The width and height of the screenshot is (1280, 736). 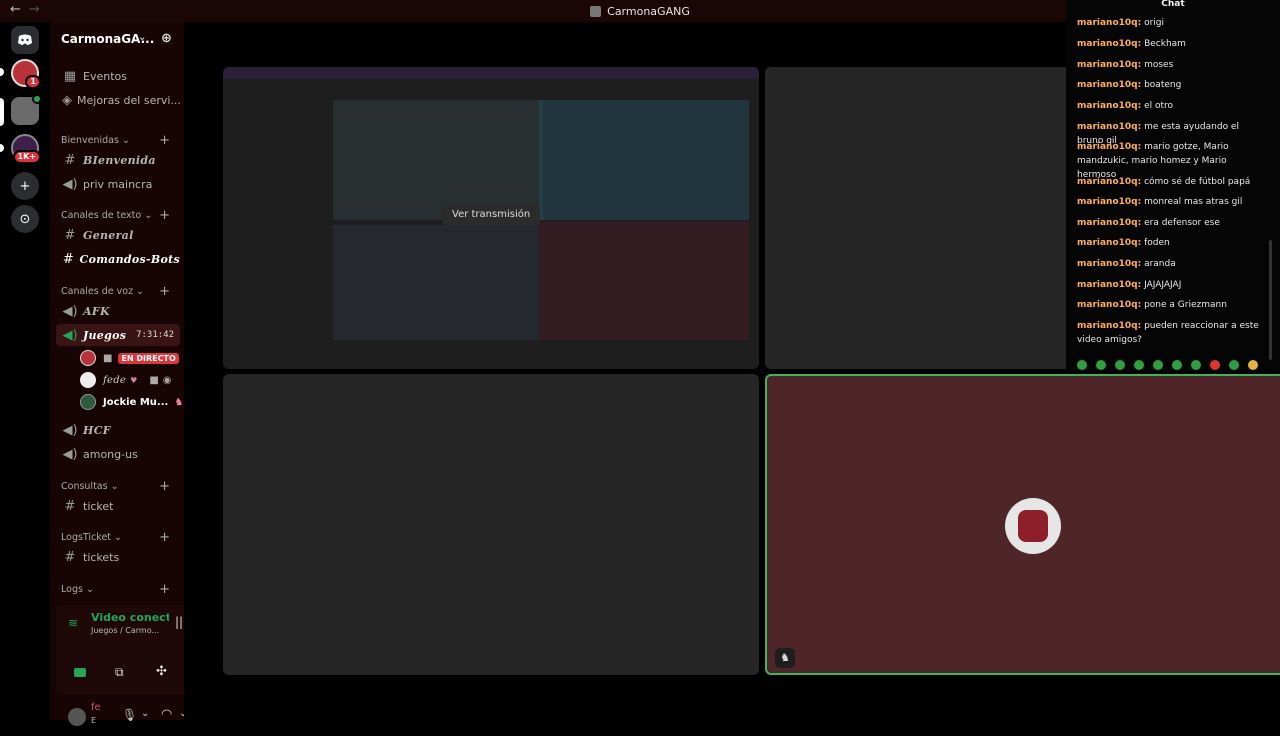 What do you see at coordinates (118, 506) in the screenshot?
I see `channel-ticket: # ticket` at bounding box center [118, 506].